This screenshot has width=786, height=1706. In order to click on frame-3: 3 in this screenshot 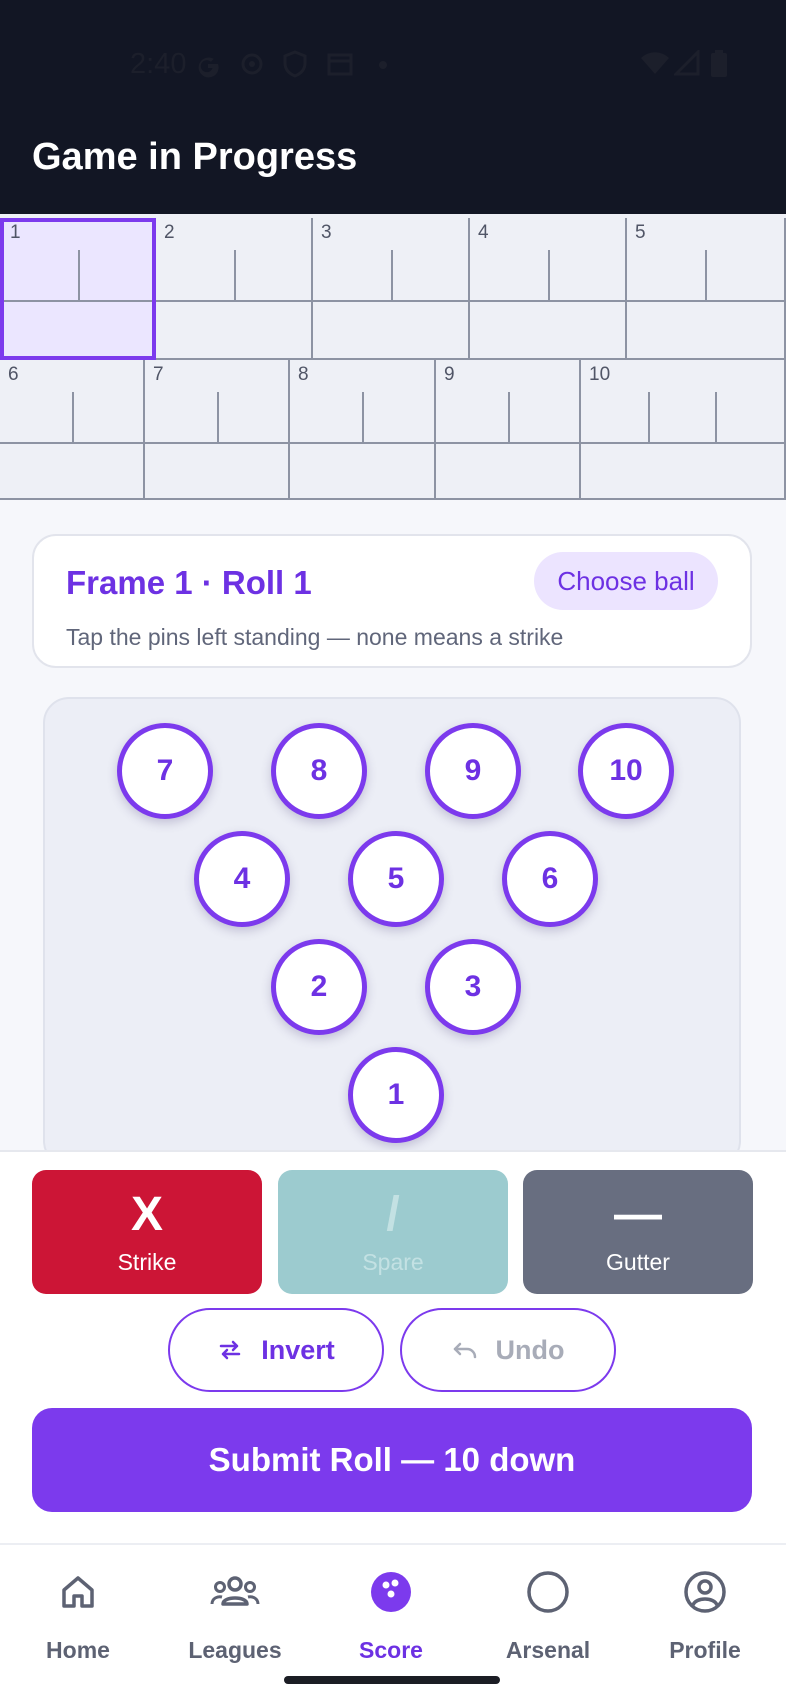, I will do `click(391, 289)`.